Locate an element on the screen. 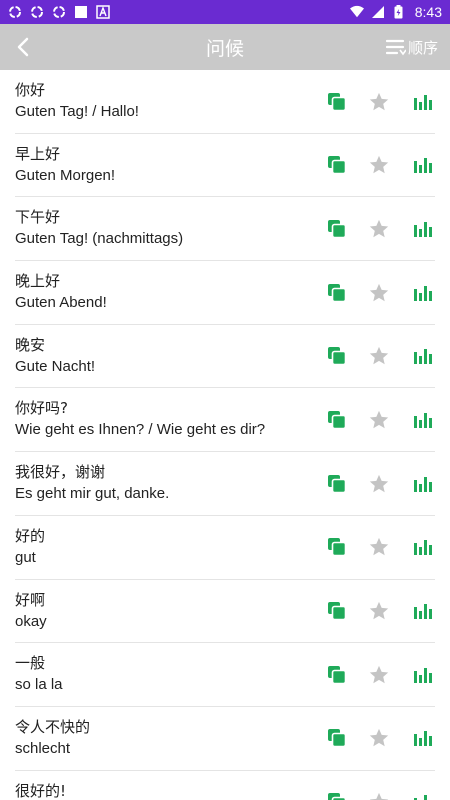 This screenshot has width=450, height=800. list-item: 一般 so la la is located at coordinates (225, 675).